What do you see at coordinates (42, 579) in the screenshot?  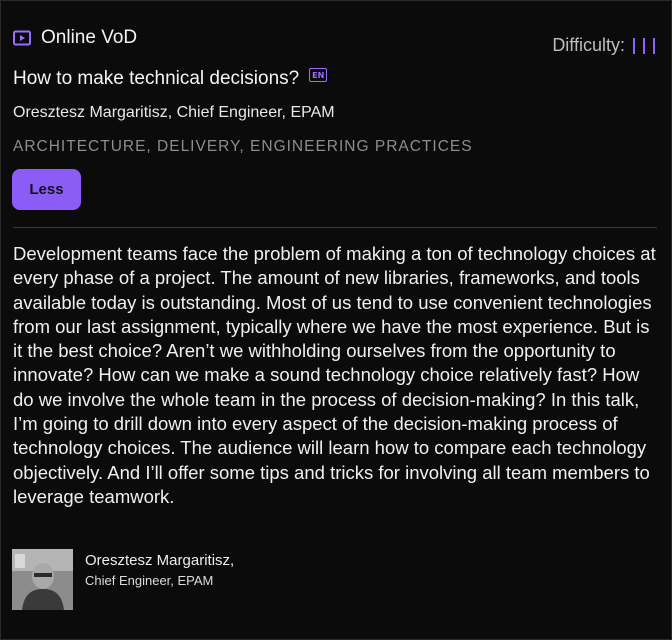 I see `avatar` at bounding box center [42, 579].